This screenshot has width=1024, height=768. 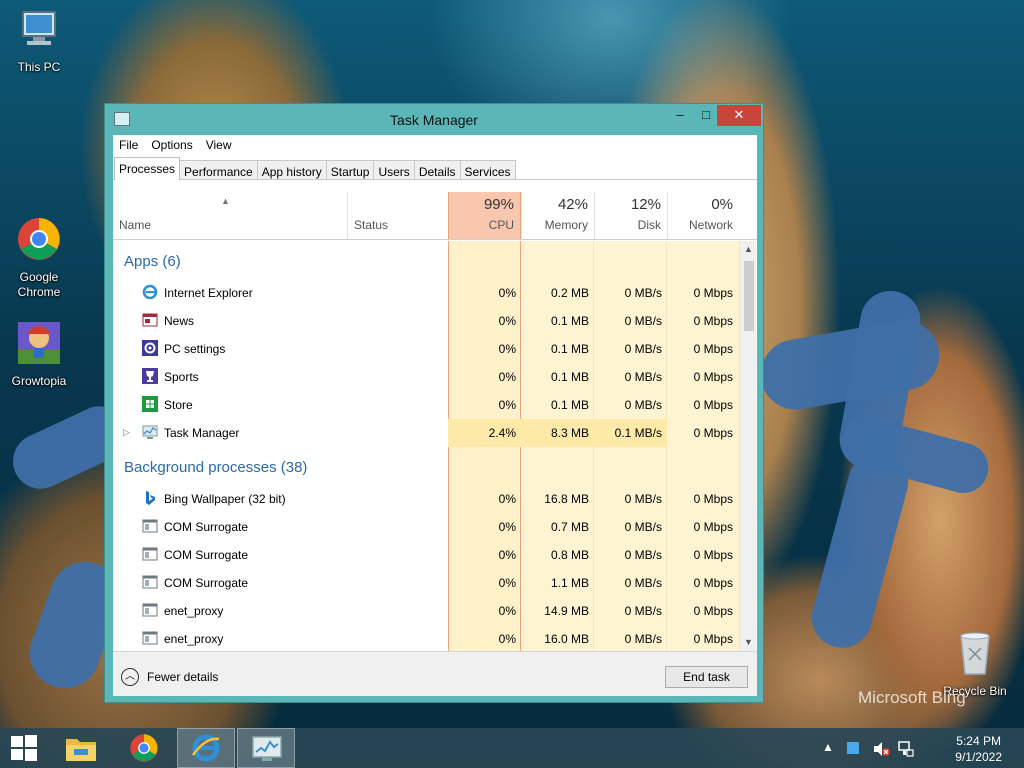 What do you see at coordinates (860, 550) in the screenshot?
I see `starfish-decoration` at bounding box center [860, 550].